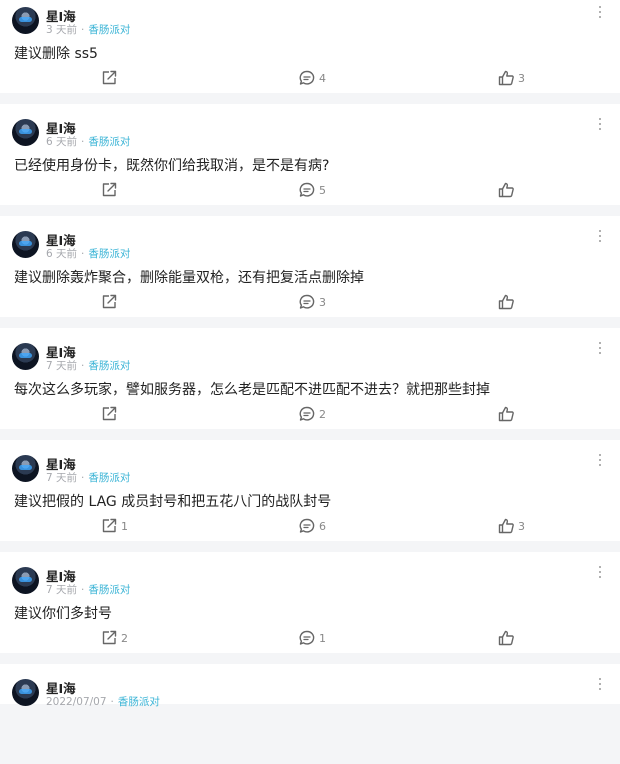  I want to click on post-actions: 4 3, so click(310, 78).